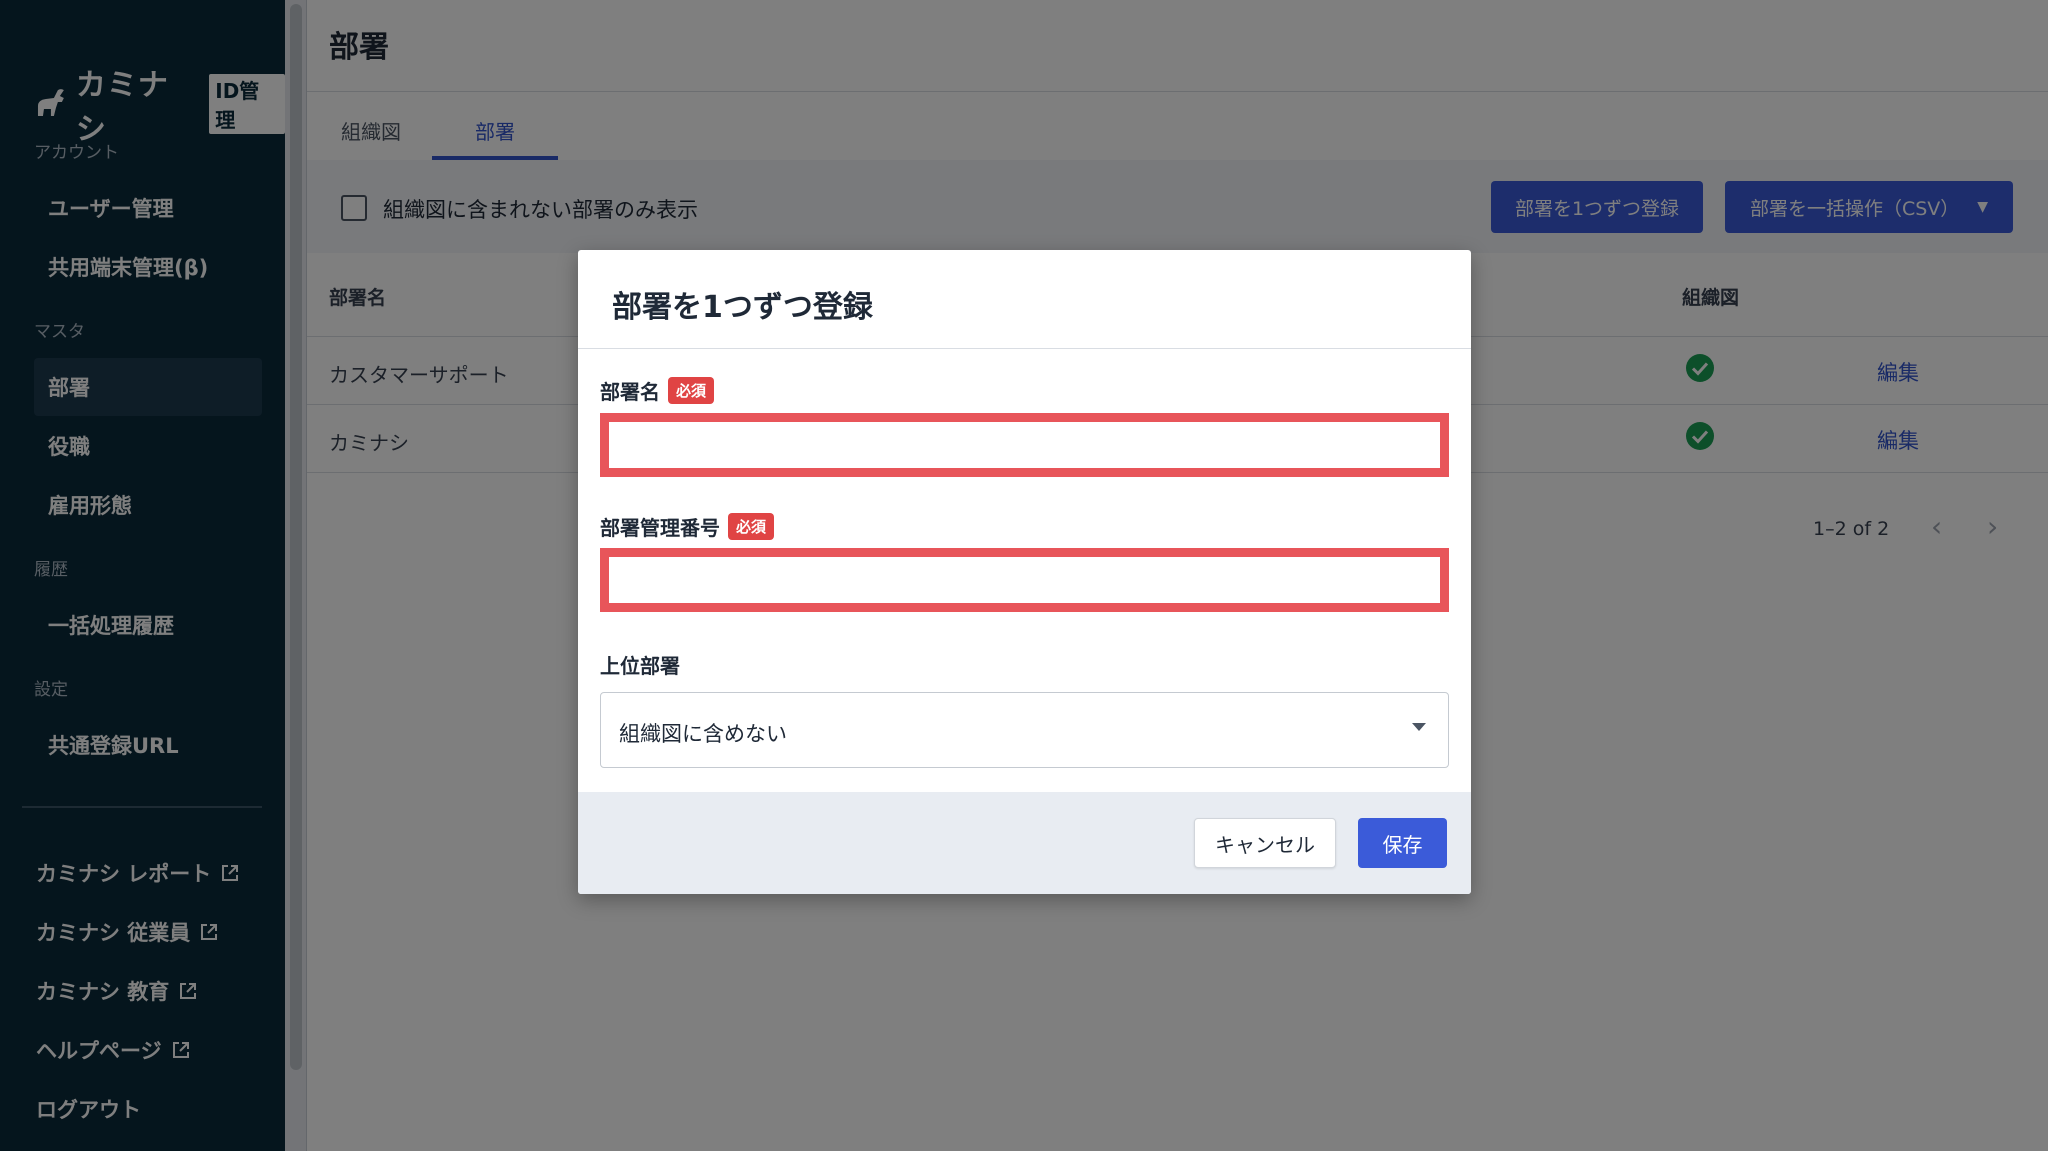 This screenshot has width=2048, height=1151. I want to click on department-name-label: 部署名 必須, so click(657, 390).